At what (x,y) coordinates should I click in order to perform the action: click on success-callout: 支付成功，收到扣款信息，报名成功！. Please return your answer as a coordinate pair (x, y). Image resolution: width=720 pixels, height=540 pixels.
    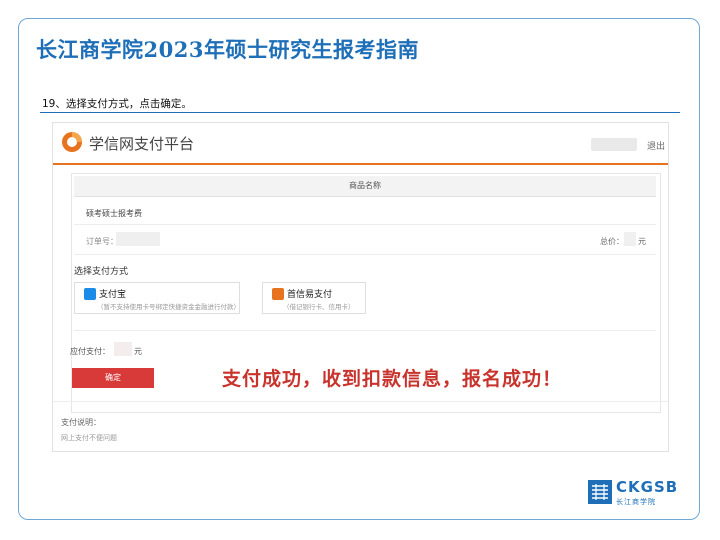
    Looking at the image, I should click on (392, 379).